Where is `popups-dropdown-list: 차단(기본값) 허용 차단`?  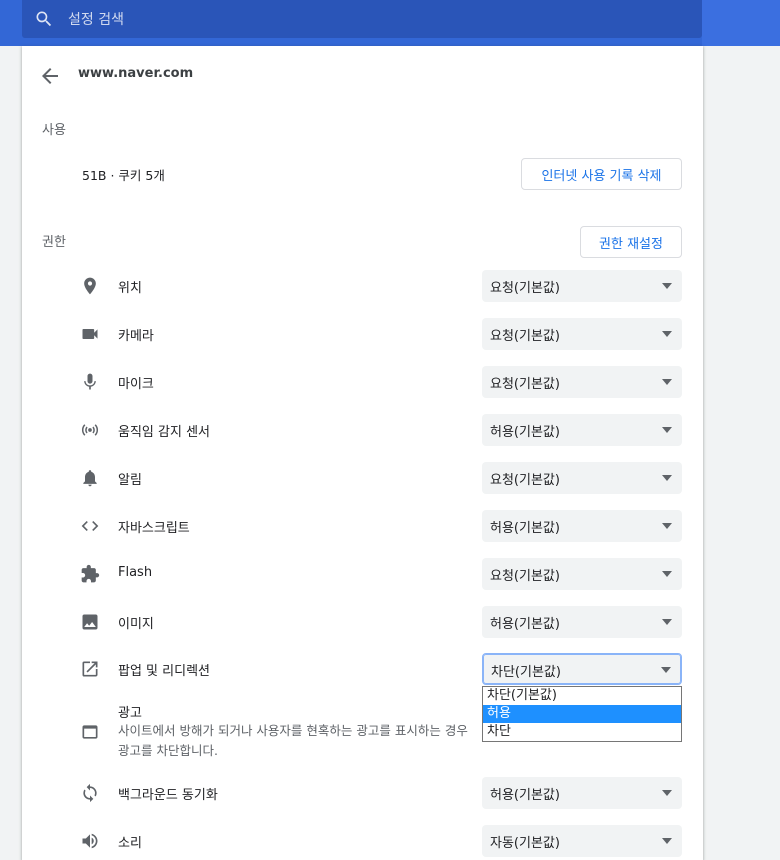
popups-dropdown-list: 차단(기본값) 허용 차단 is located at coordinates (582, 714).